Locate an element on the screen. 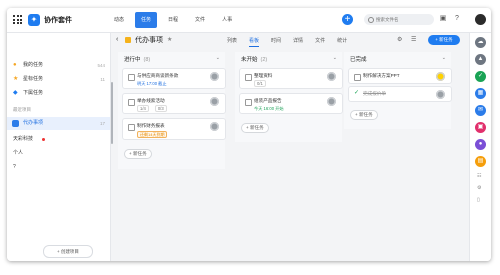 The image size is (500, 275). sidebar-group-label: ? is located at coordinates (14, 167).